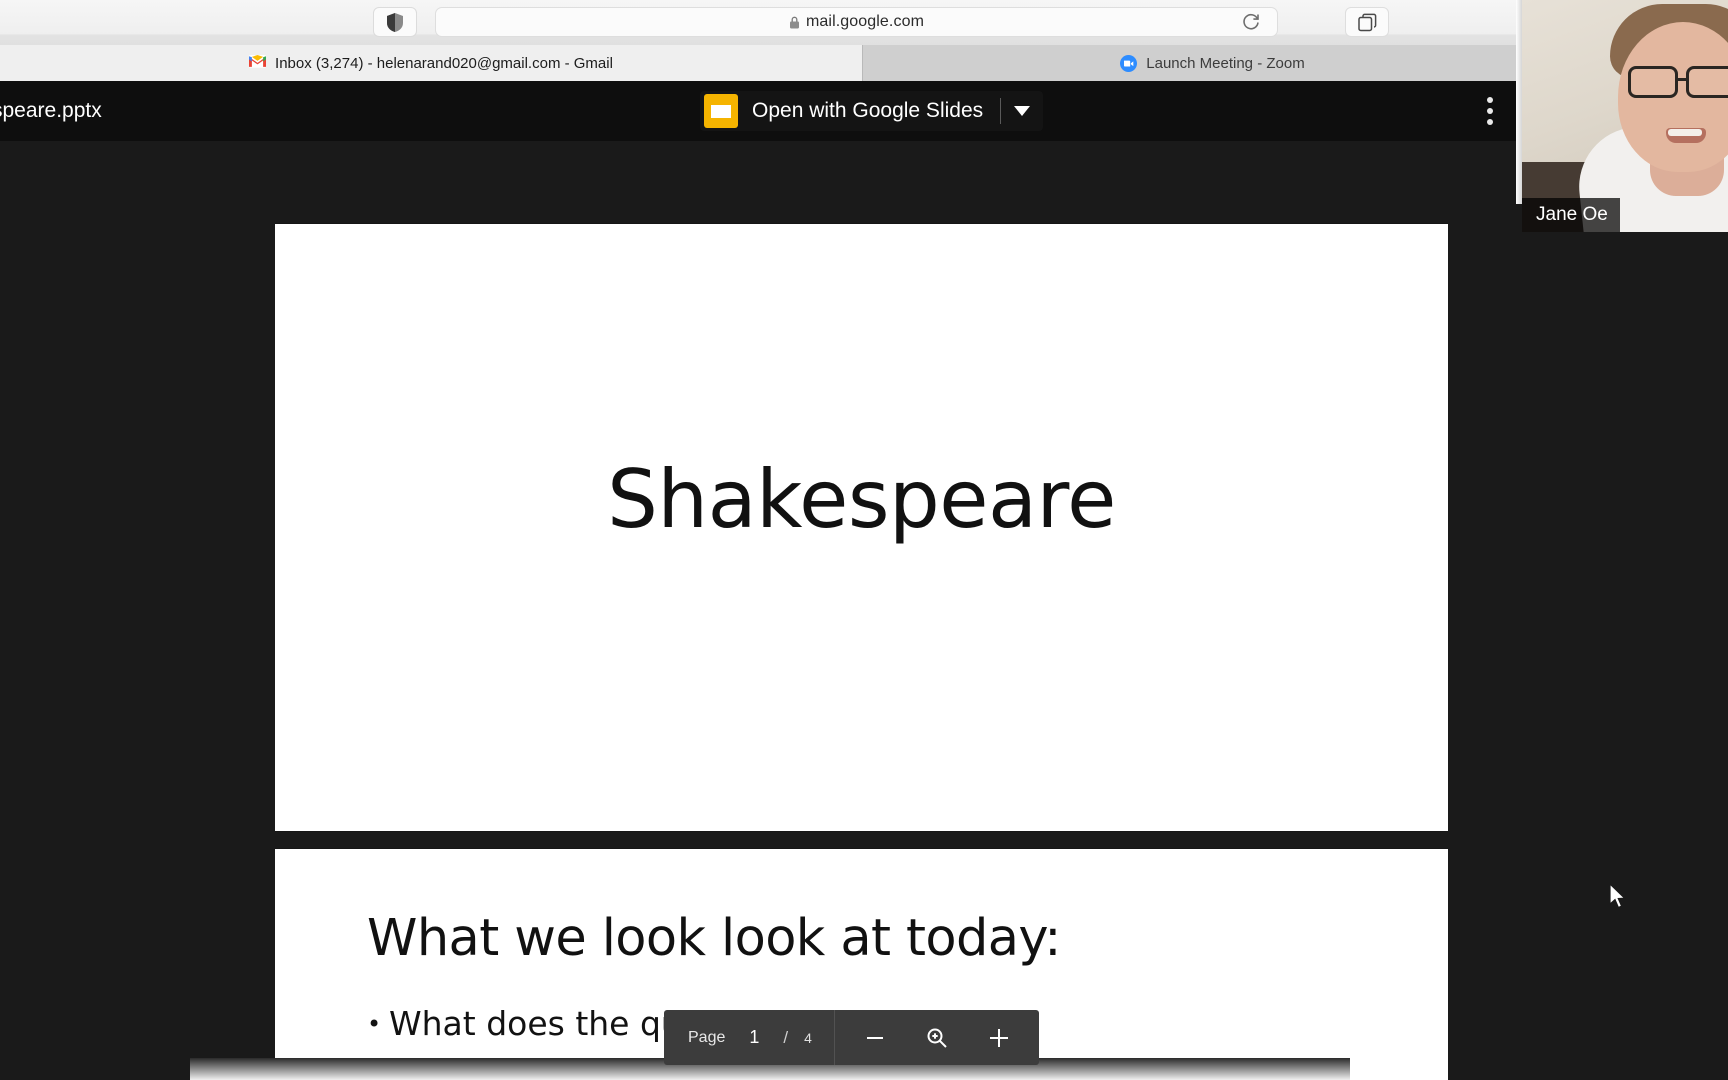 Image resolution: width=1728 pixels, height=1080 pixels. I want to click on video-glasses, so click(1678, 83).